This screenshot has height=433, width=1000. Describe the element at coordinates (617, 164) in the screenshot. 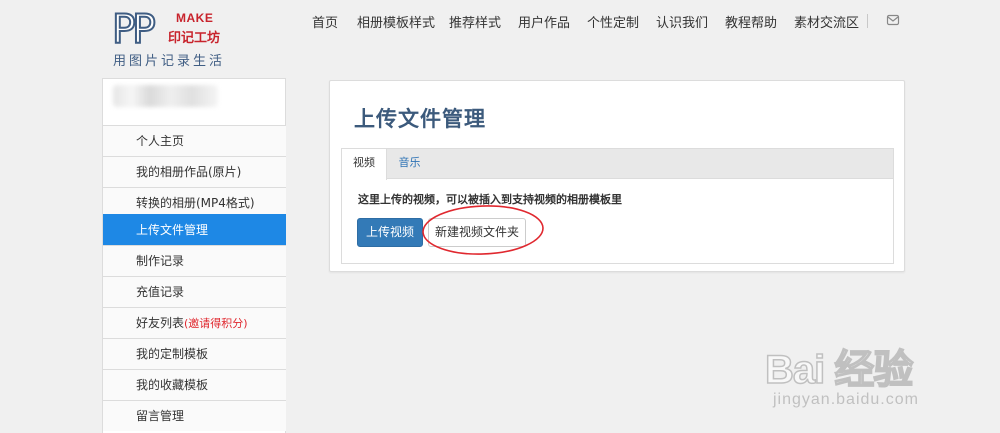

I see `tab-strip: 视频 音乐` at that location.